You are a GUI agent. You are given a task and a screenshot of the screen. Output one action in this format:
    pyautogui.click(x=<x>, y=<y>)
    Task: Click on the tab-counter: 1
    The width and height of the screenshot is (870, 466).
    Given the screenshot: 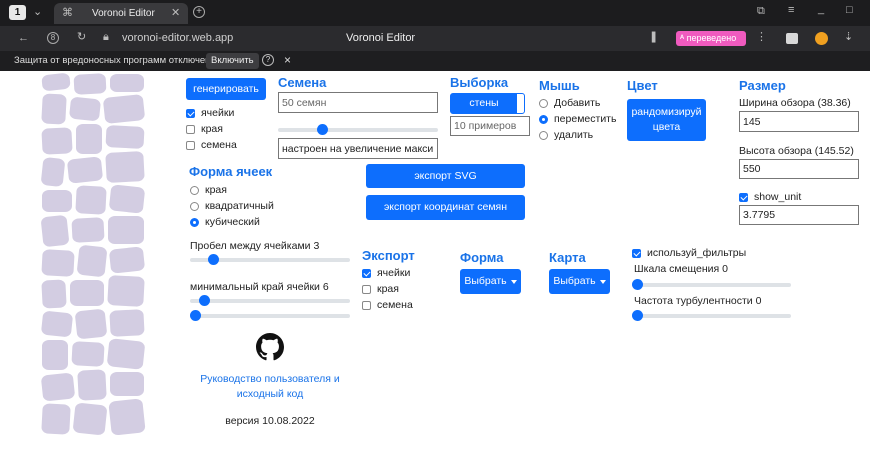 What is the action you would take?
    pyautogui.click(x=17, y=12)
    